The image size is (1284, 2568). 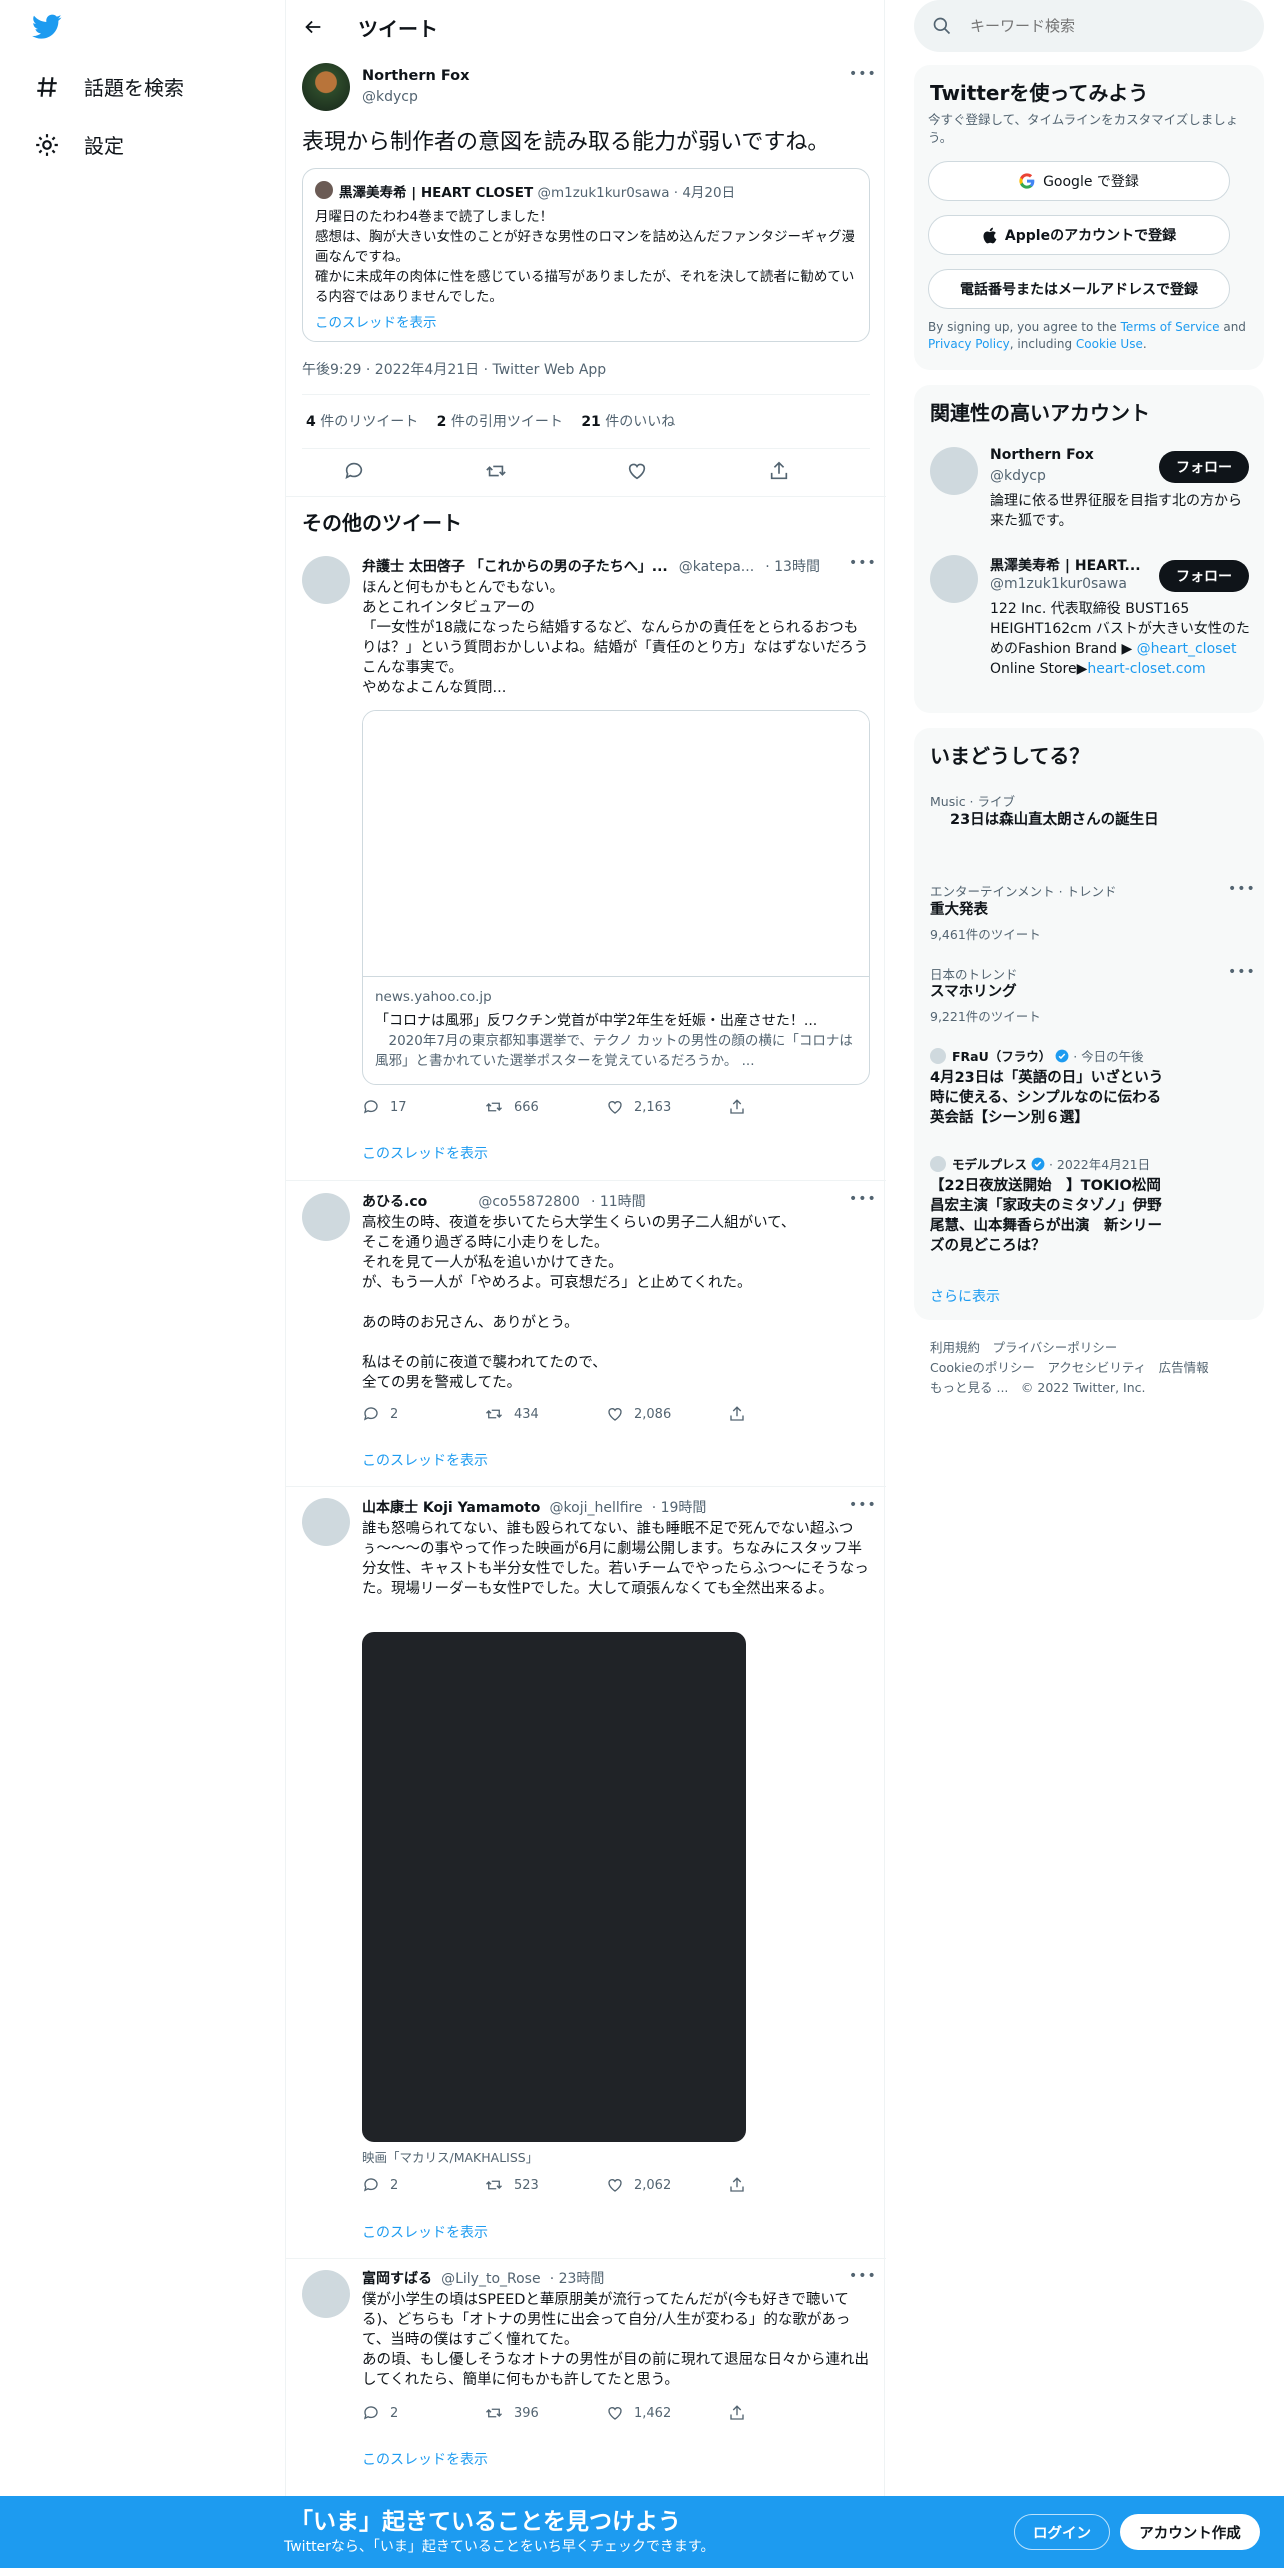 I want to click on author-handle: @co55872800, so click(x=529, y=1202).